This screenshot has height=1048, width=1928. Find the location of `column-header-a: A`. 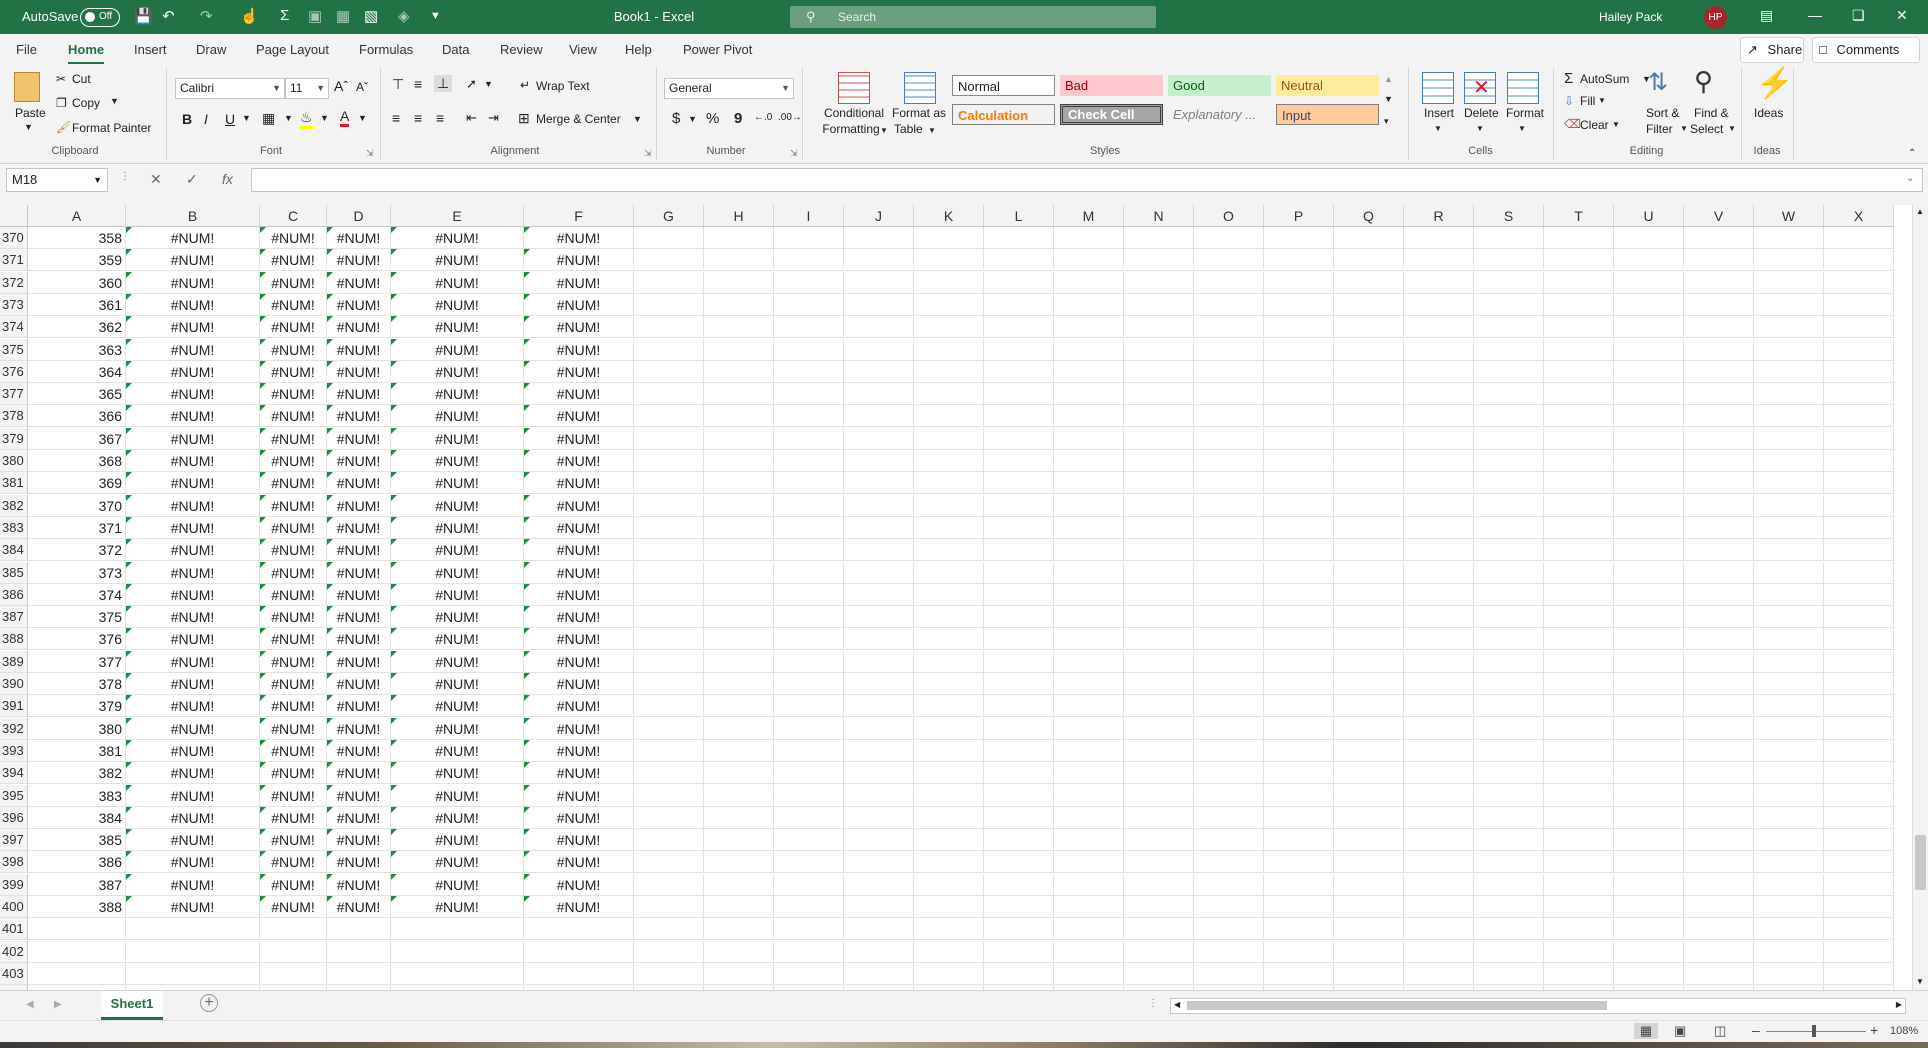

column-header-a: A is located at coordinates (77, 216).